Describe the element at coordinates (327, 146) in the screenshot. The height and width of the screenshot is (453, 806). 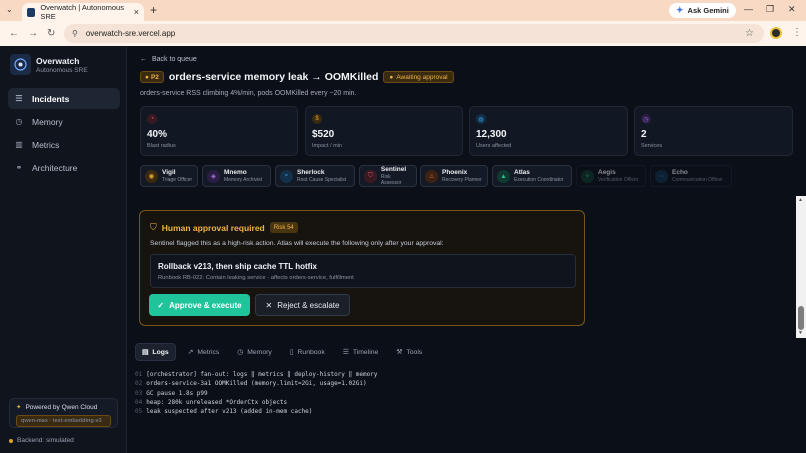
I see `stat-label: Impact / min` at that location.